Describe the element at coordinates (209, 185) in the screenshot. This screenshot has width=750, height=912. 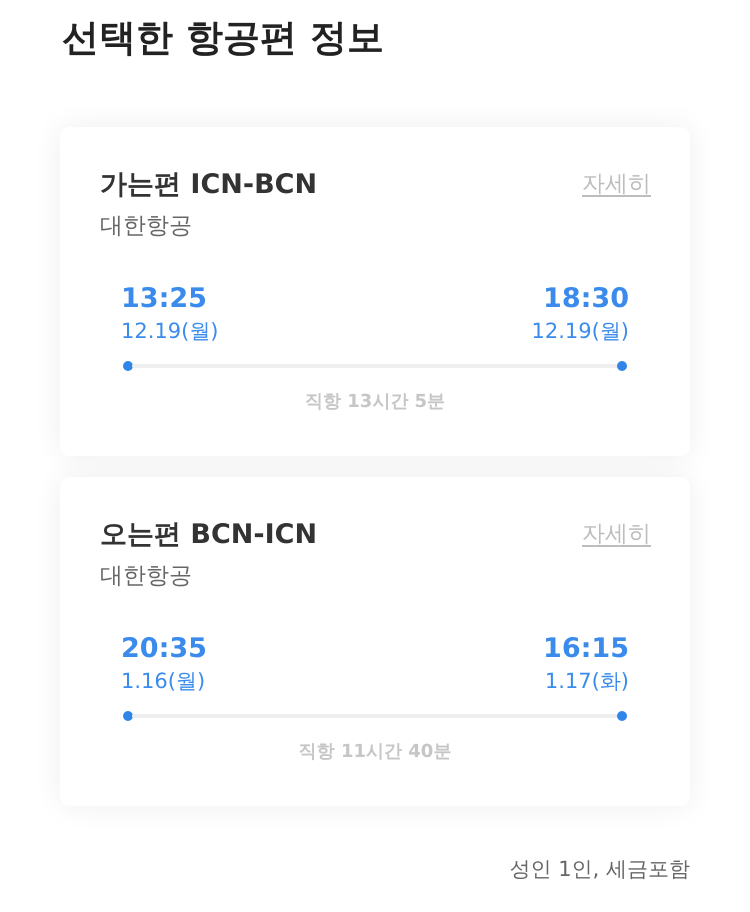
I see `flight-heading: 가는편 ICN-BCN` at that location.